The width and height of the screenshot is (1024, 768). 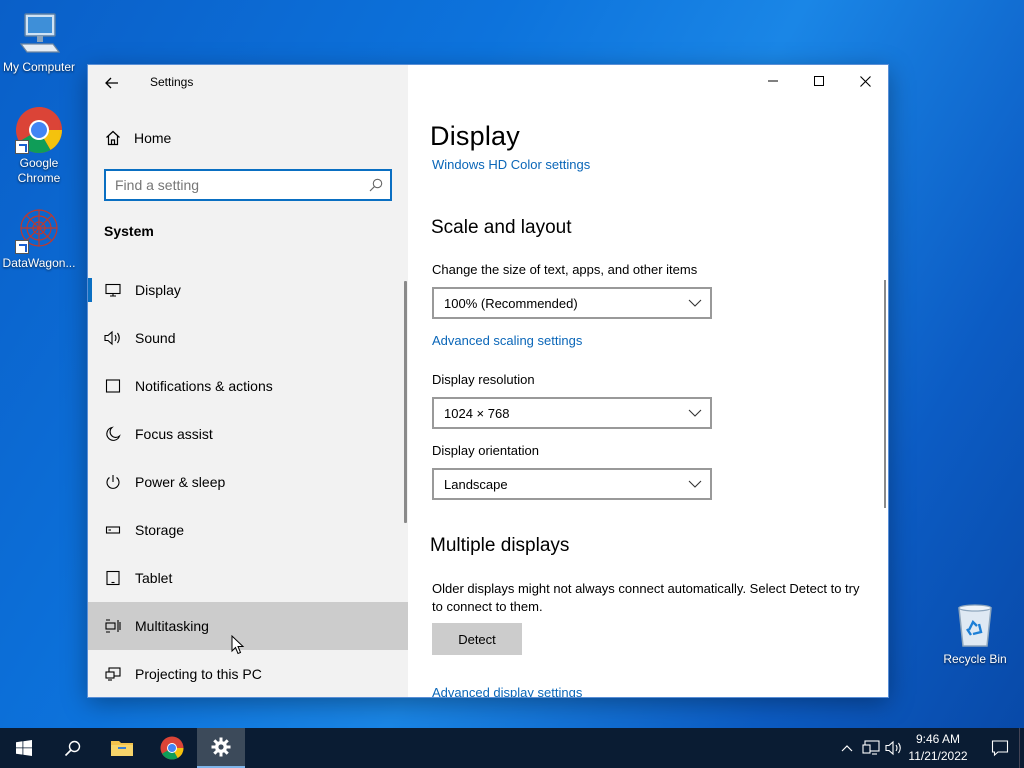 What do you see at coordinates (572, 484) in the screenshot?
I see `orientation-dropdown: Landscape` at bounding box center [572, 484].